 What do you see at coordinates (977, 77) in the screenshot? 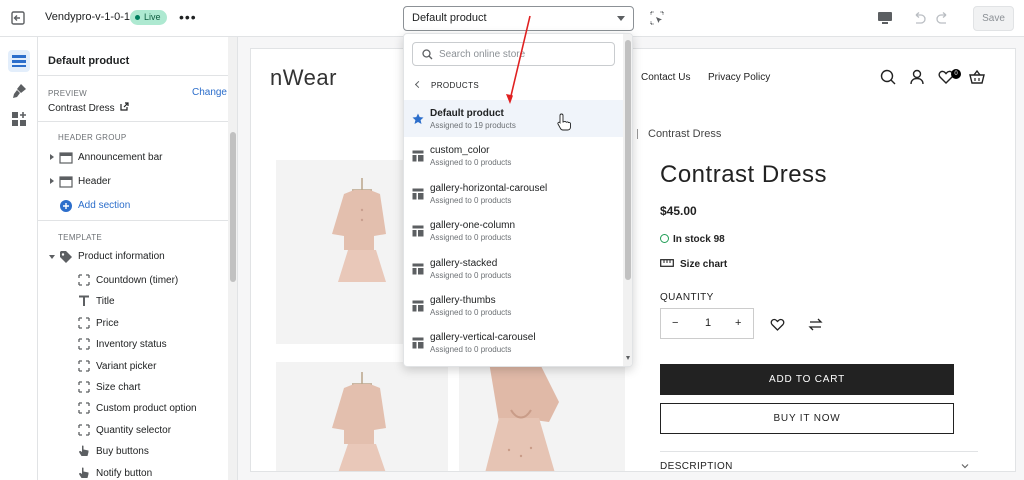
I see `cart-basket-icon` at bounding box center [977, 77].